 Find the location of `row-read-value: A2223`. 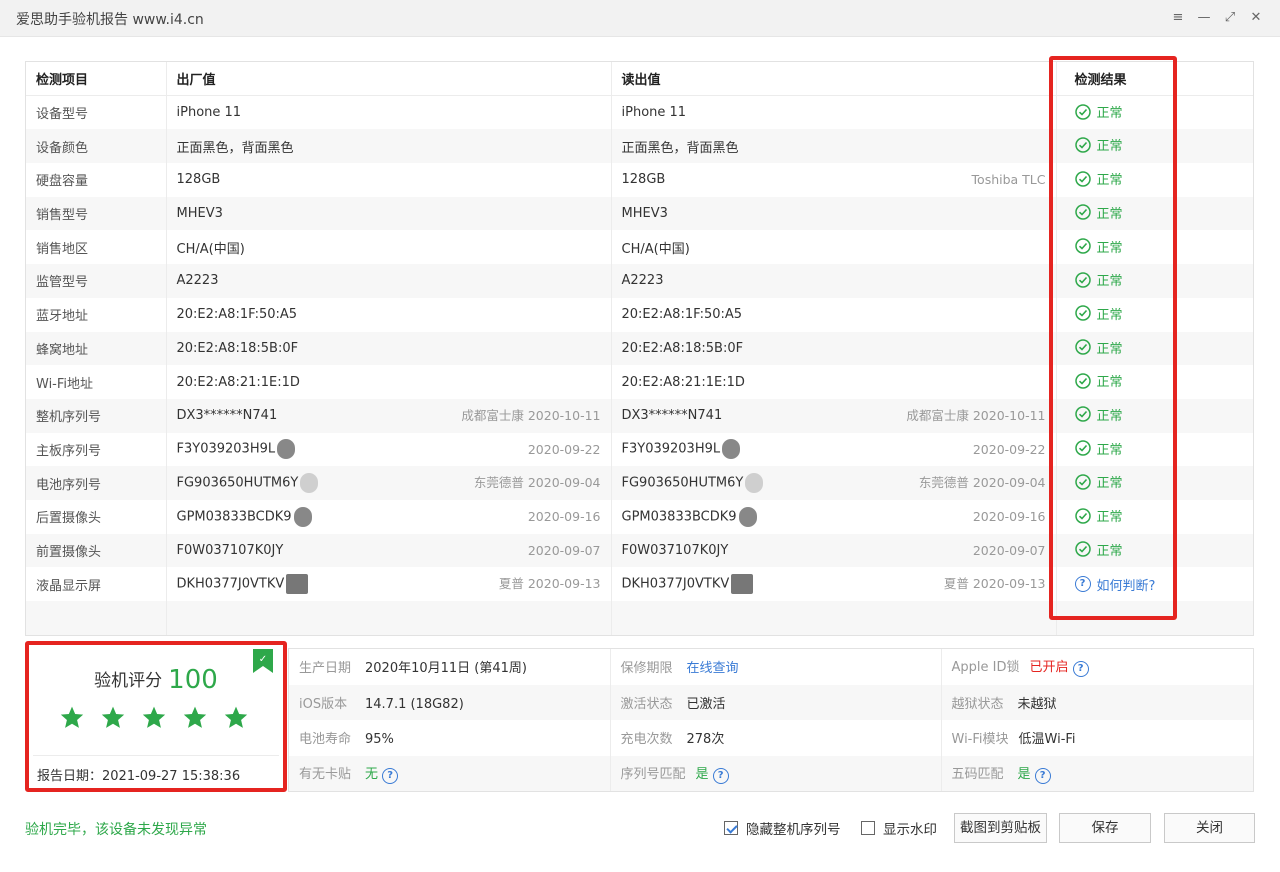

row-read-value: A2223 is located at coordinates (833, 281).